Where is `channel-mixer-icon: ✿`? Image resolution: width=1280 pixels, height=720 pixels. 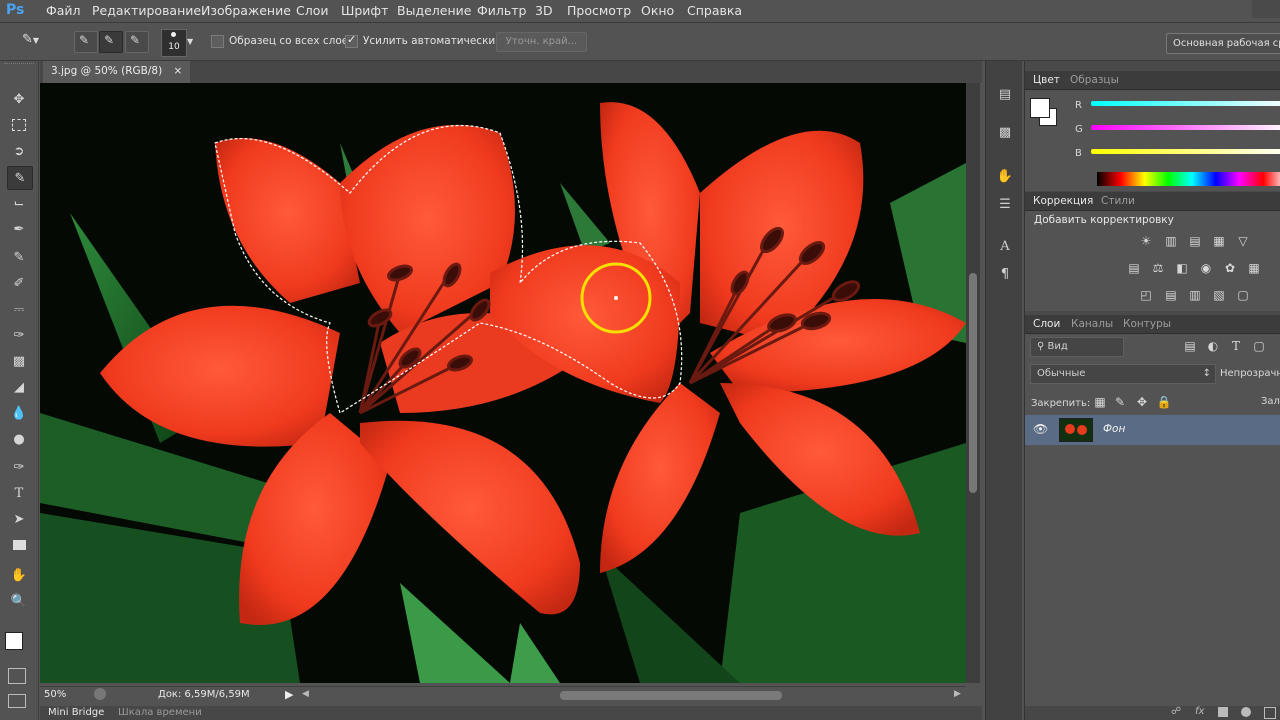
channel-mixer-icon: ✿ is located at coordinates (1230, 268).